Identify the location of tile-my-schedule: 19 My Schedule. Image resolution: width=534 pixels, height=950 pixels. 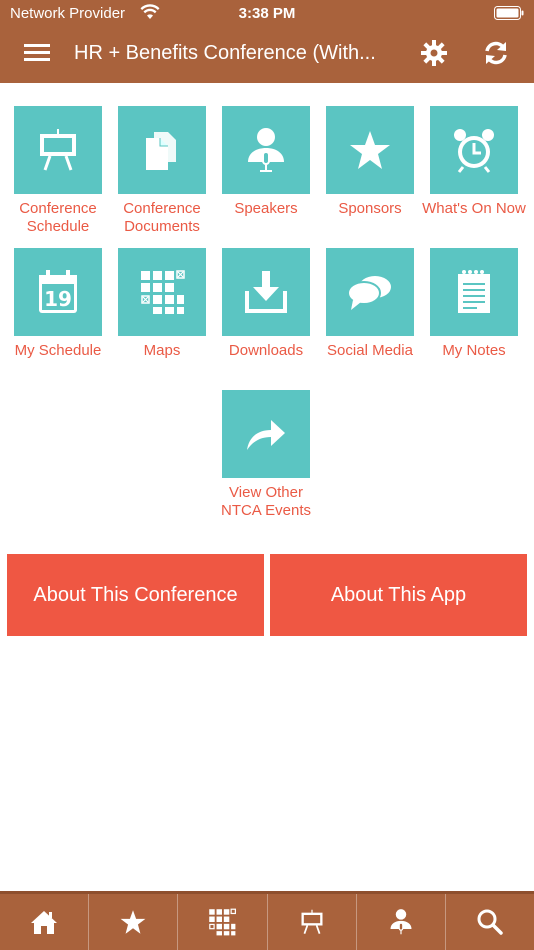
(58, 304).